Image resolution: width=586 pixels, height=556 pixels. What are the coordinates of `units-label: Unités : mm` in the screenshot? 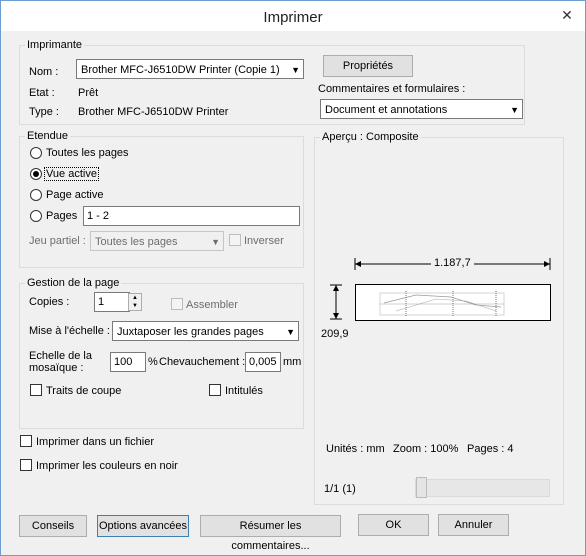 It's located at (355, 449).